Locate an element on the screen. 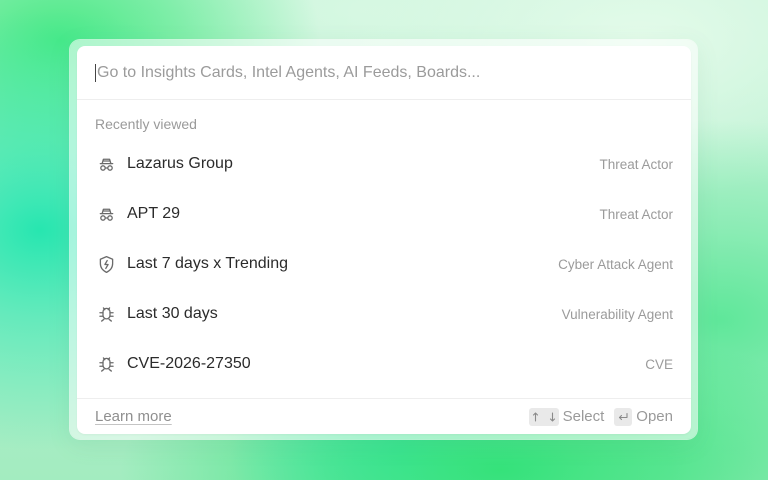 This screenshot has width=768, height=480. search-row is located at coordinates (384, 73).